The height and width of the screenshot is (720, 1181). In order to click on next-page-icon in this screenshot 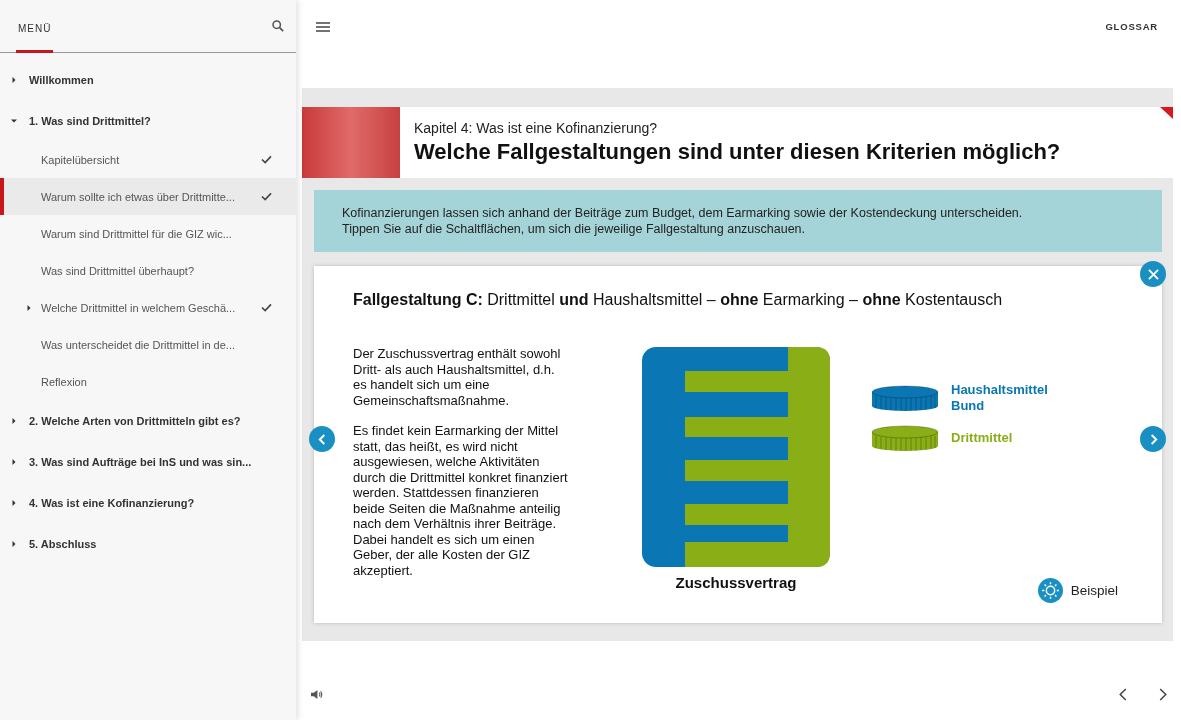, I will do `click(1163, 694)`.